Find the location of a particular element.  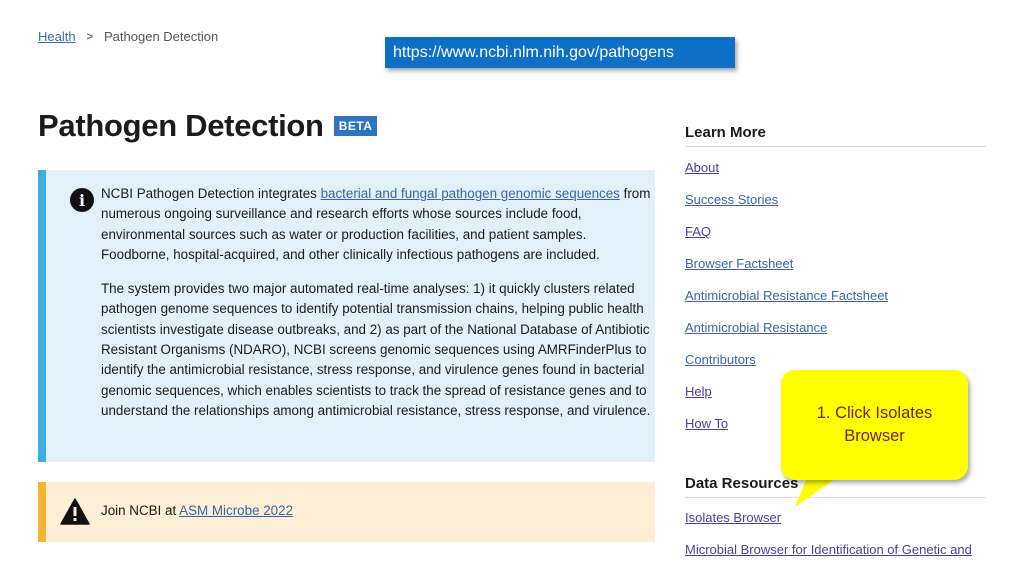

sidebar-link-amr: Antimicrobial Resistance is located at coordinates (756, 327).